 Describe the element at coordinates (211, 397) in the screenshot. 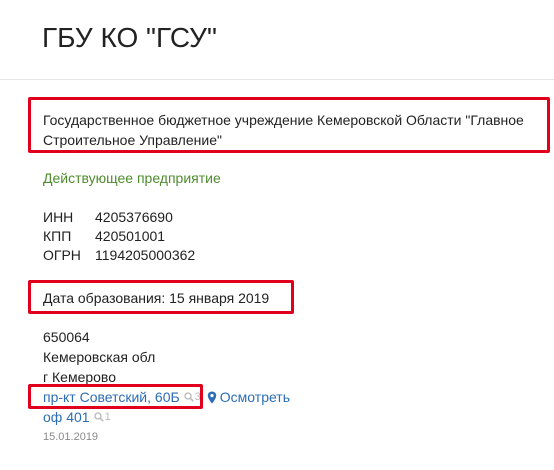

I see `map-pin-icon` at that location.